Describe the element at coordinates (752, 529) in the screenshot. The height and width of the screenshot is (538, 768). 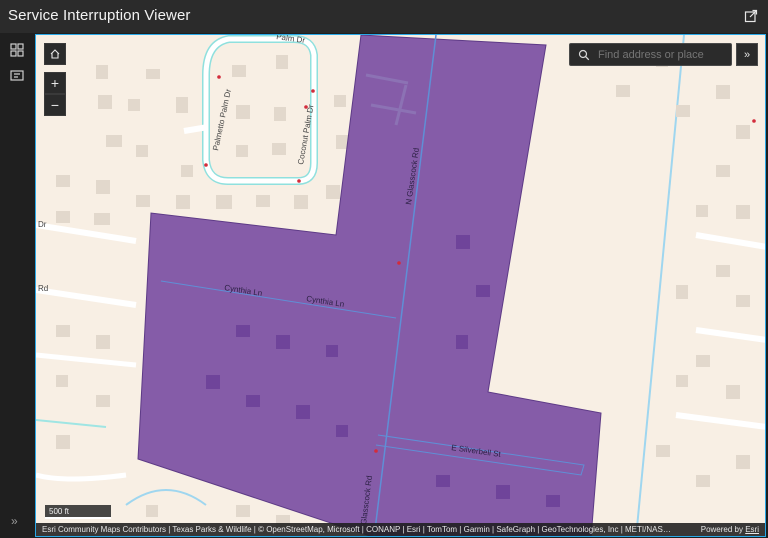
I see `esri-link: Esri` at that location.